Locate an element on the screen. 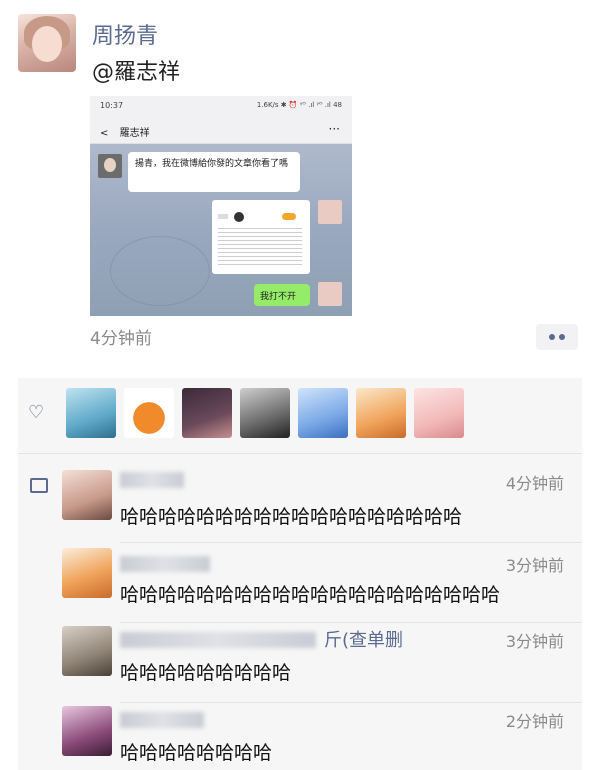 The width and height of the screenshot is (600, 770). comment-text: 哈哈哈哈哈哈哈哈哈 is located at coordinates (206, 673).